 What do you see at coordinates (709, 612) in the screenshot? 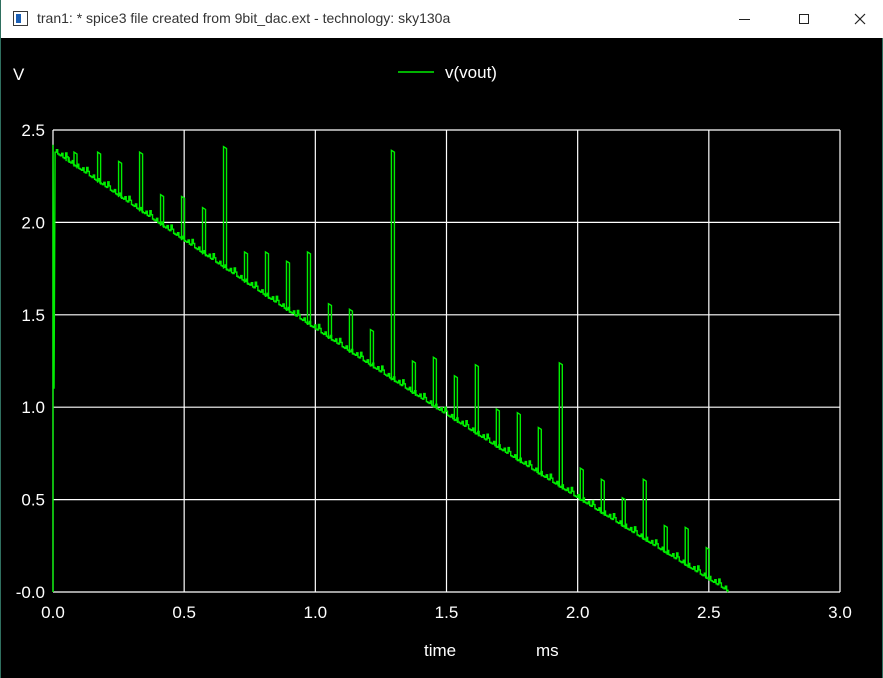
I see `x-tick-label: 2.5` at bounding box center [709, 612].